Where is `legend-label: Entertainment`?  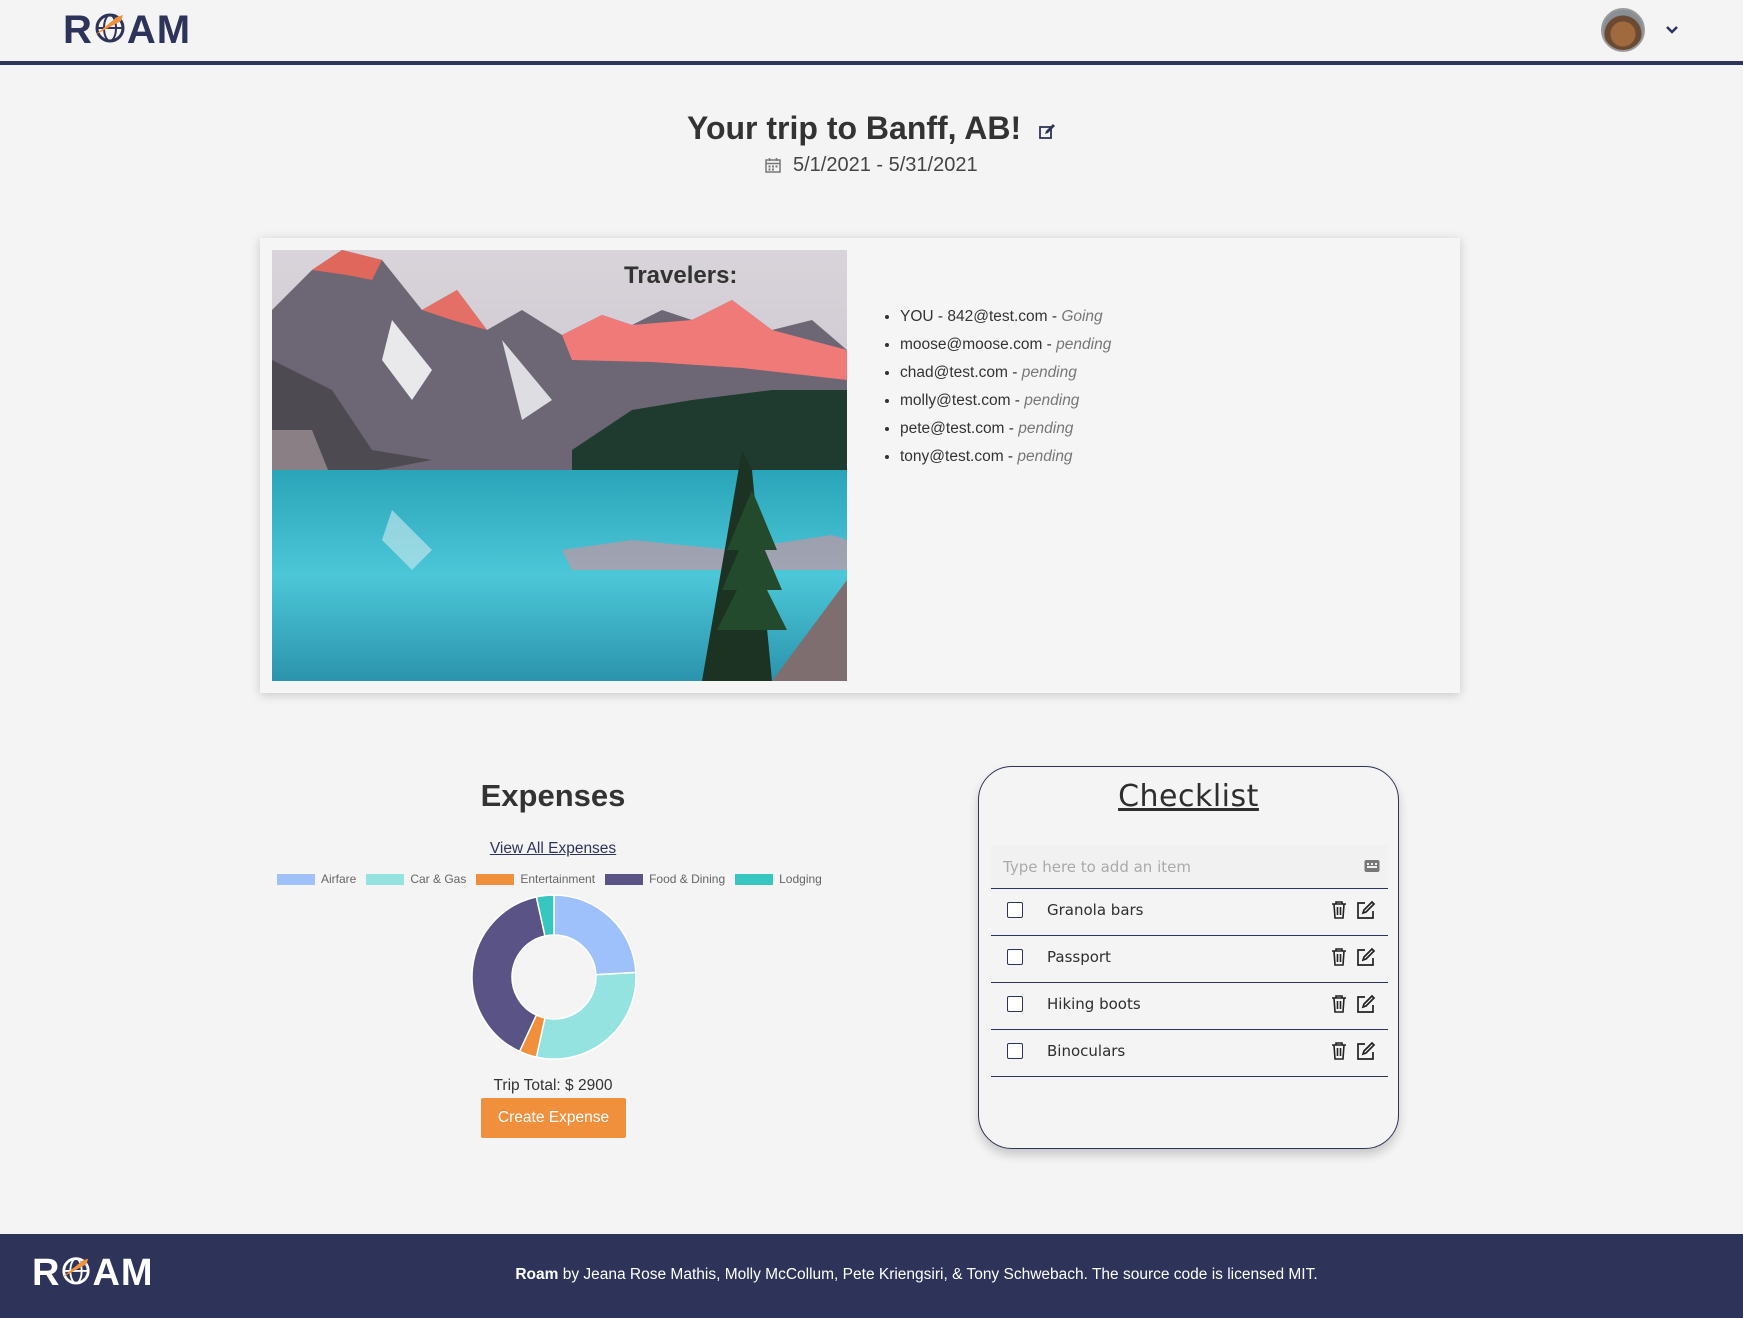
legend-label: Entertainment is located at coordinates (558, 879).